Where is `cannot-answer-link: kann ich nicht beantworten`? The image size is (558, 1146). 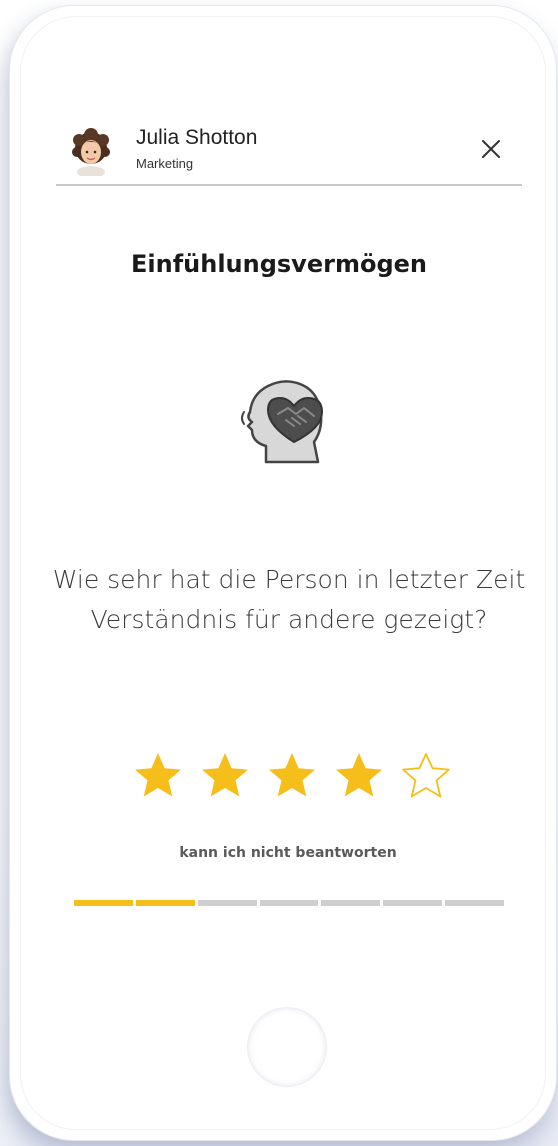 cannot-answer-link: kann ich nicht beantworten is located at coordinates (279, 853).